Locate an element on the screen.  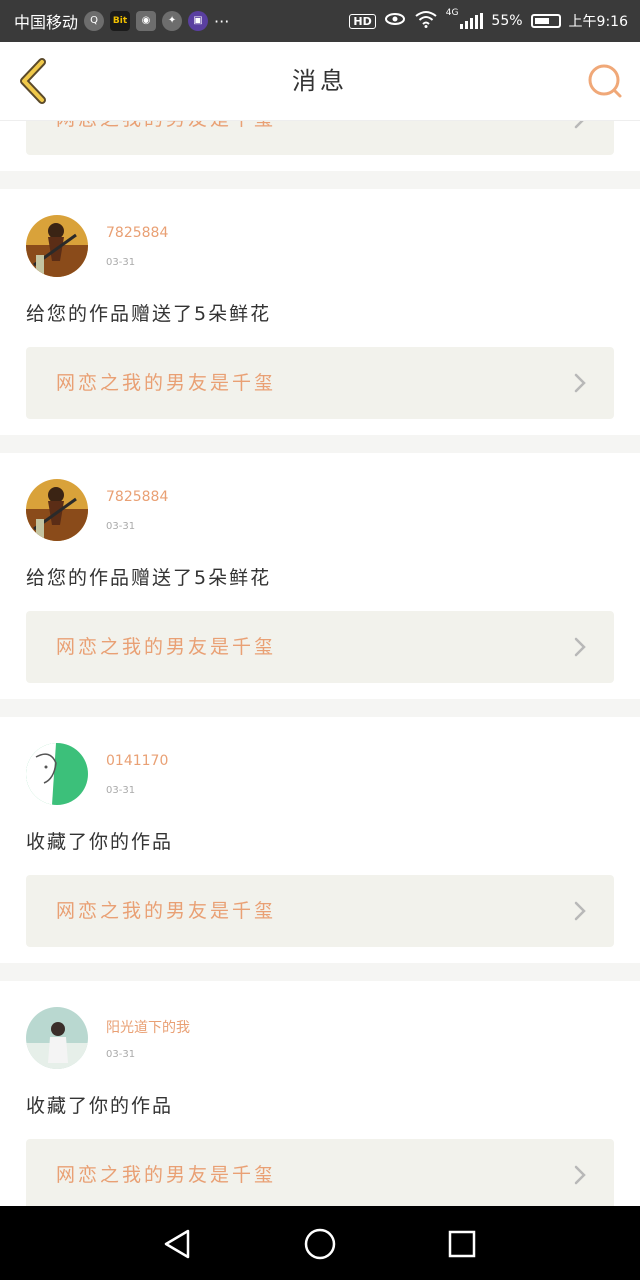
nav-back-button is located at coordinates (178, 1244).